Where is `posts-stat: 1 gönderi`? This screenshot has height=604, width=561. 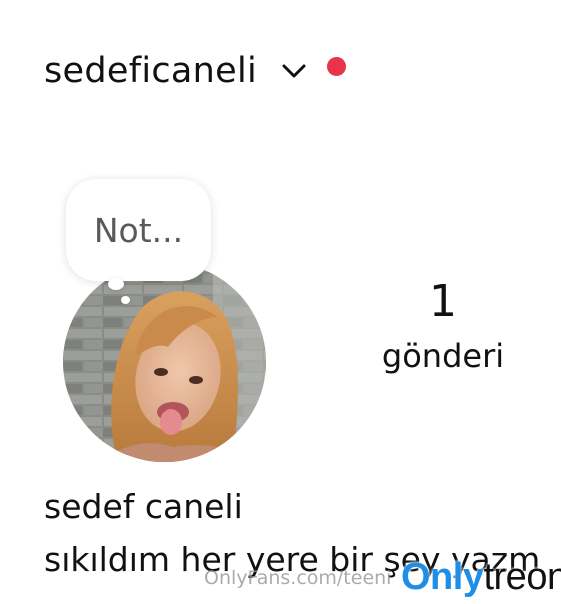
posts-stat: 1 gönderi is located at coordinates (443, 326).